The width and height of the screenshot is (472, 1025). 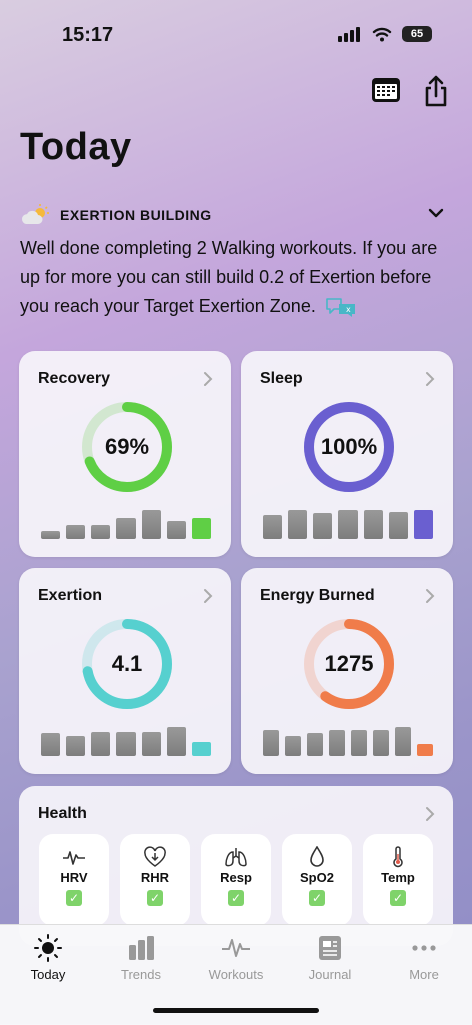 I want to click on signal-icon, so click(x=349, y=34).